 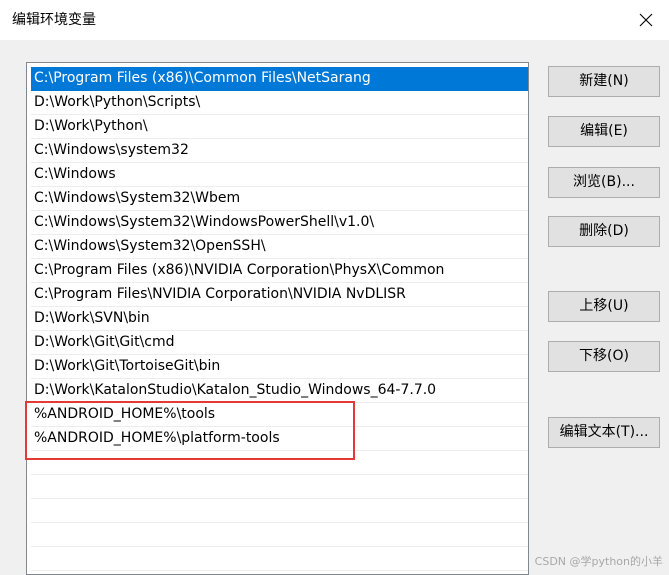 What do you see at coordinates (279, 247) in the screenshot?
I see `list-item: C:\Windows\System32\OpenSSH\` at bounding box center [279, 247].